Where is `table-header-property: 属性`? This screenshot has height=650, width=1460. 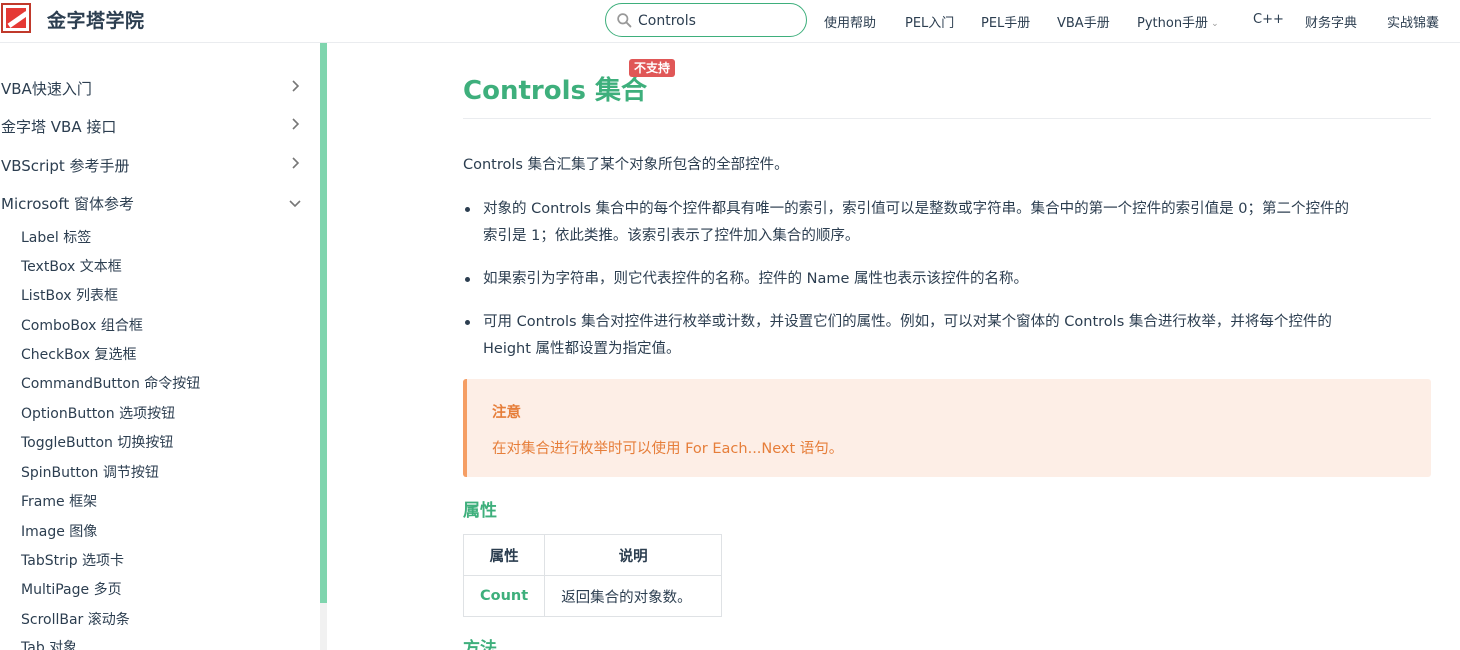
table-header-property: 属性 is located at coordinates (504, 555).